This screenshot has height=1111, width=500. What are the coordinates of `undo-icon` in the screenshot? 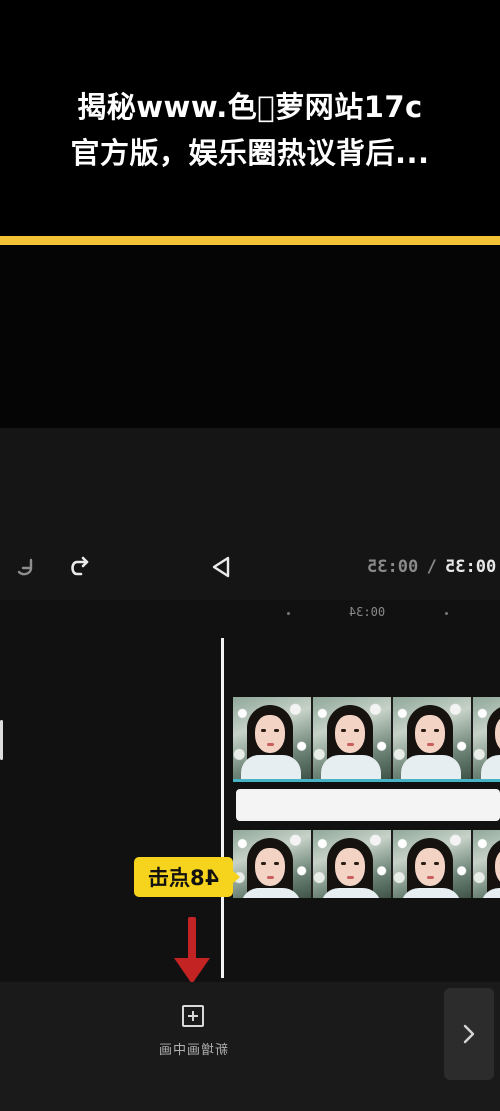 It's located at (25, 567).